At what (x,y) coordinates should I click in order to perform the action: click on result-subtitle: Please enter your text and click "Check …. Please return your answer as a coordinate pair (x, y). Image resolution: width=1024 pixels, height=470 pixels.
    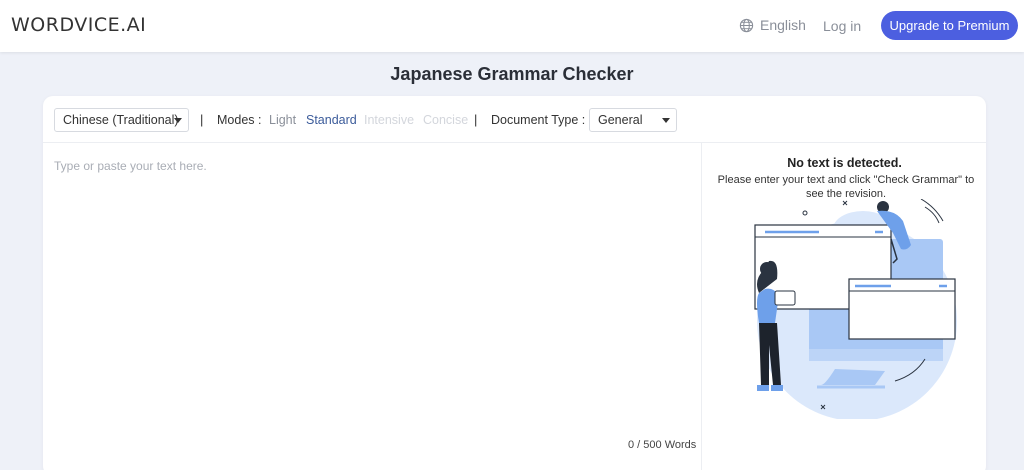
    Looking at the image, I should click on (846, 187).